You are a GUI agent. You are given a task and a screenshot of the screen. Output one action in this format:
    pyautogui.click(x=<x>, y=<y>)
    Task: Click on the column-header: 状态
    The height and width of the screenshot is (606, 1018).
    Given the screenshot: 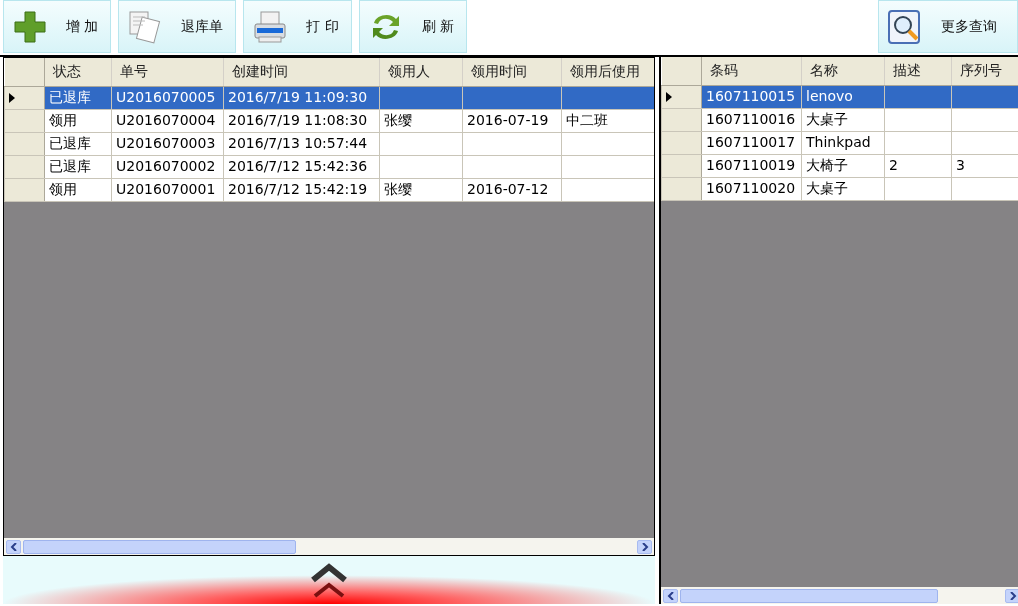 What is the action you would take?
    pyautogui.click(x=78, y=72)
    